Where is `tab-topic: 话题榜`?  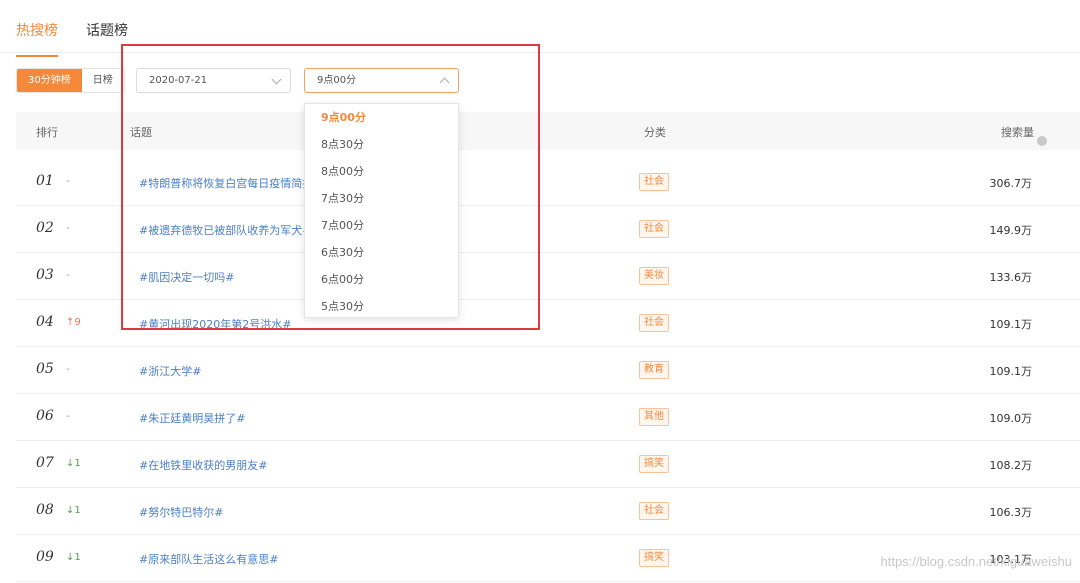
tab-topic: 话题榜 is located at coordinates (107, 30).